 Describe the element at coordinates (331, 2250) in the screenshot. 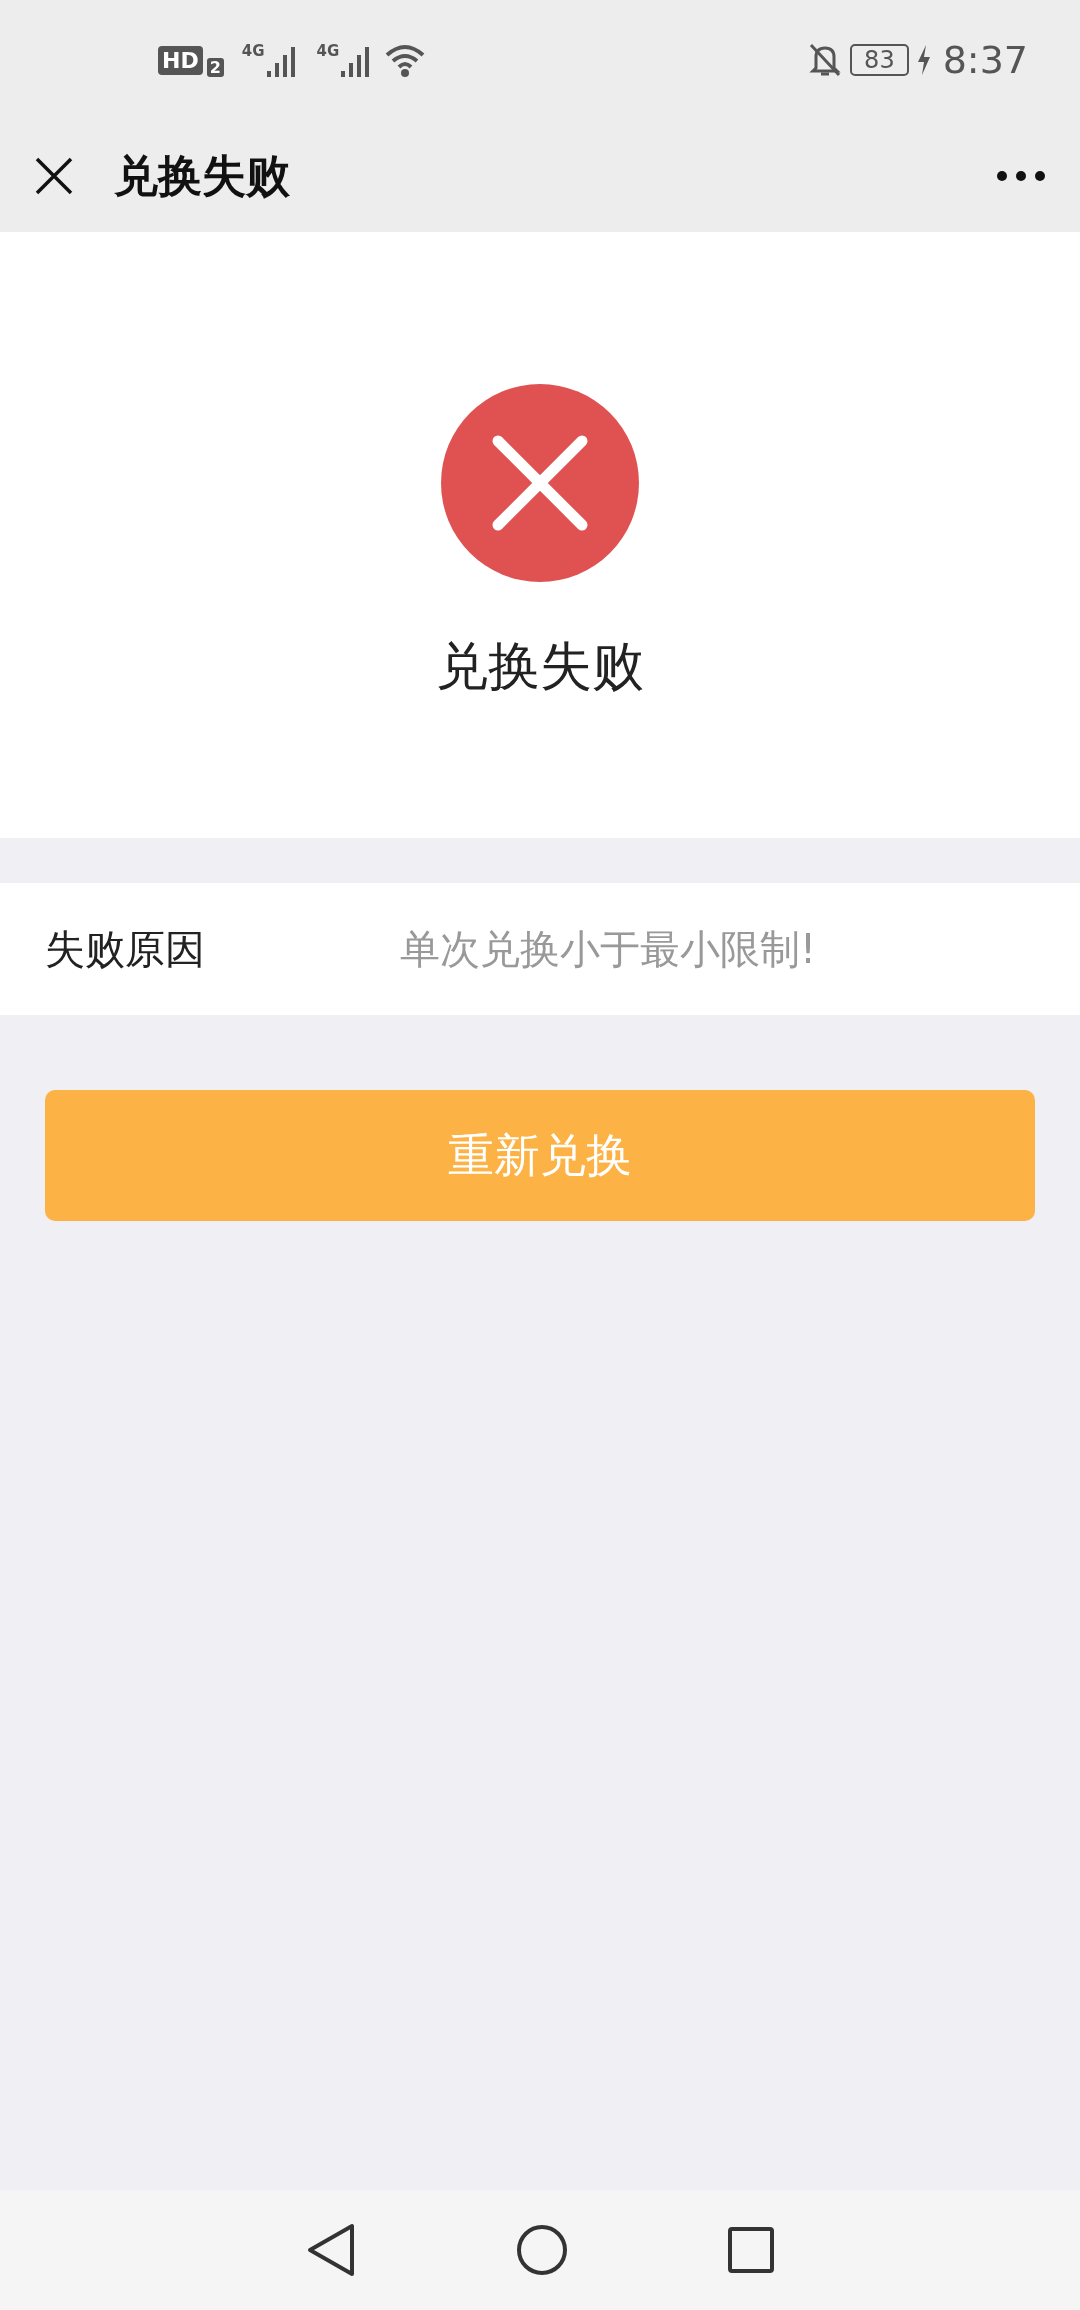

I see `back-icon` at that location.